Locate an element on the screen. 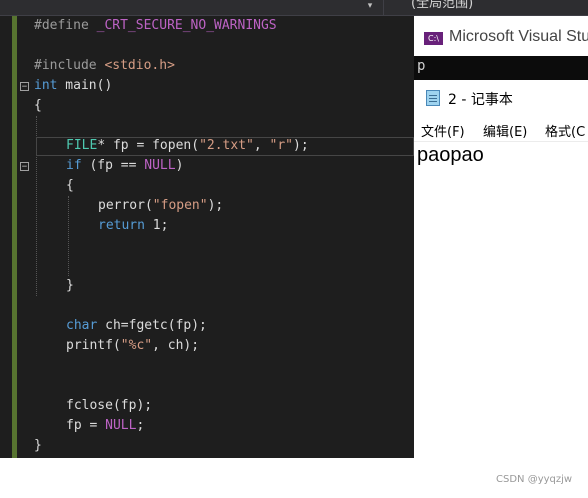 The width and height of the screenshot is (588, 498). code-token: printf( is located at coordinates (93, 345).